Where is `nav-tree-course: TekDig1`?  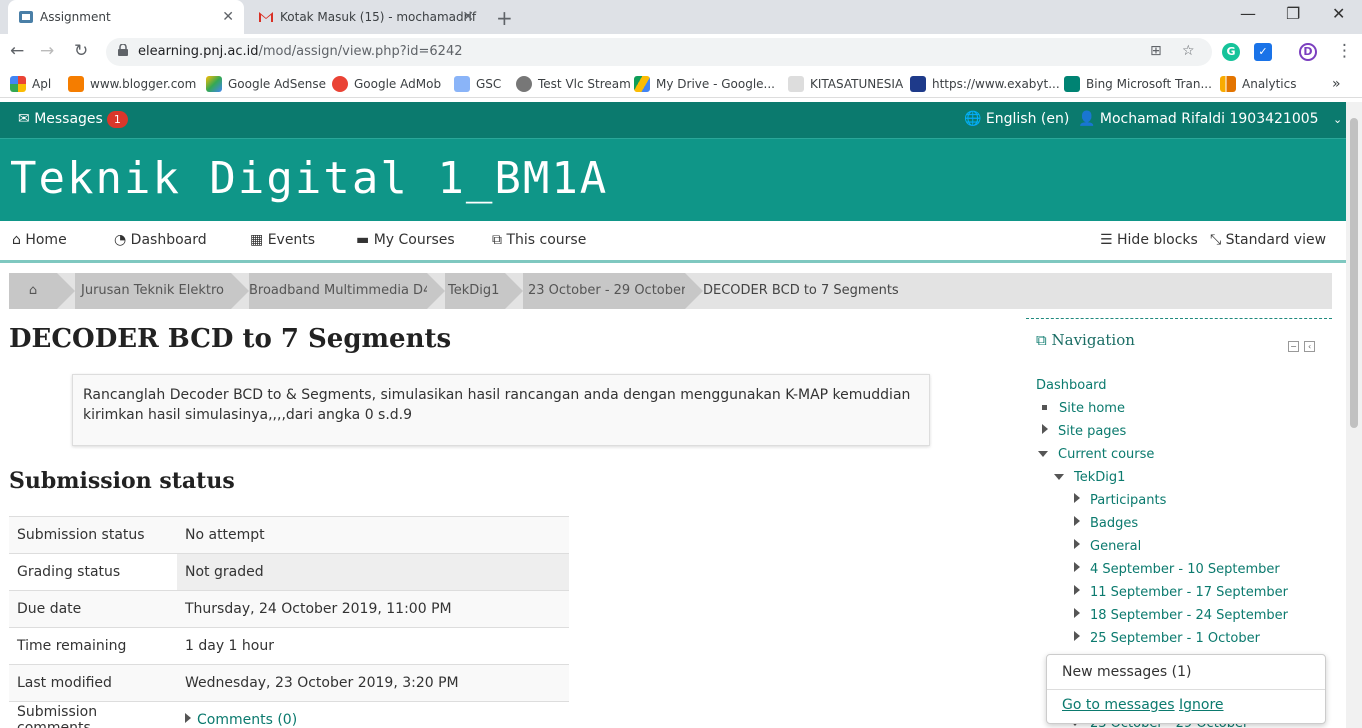 nav-tree-course: TekDig1 is located at coordinates (1089, 477).